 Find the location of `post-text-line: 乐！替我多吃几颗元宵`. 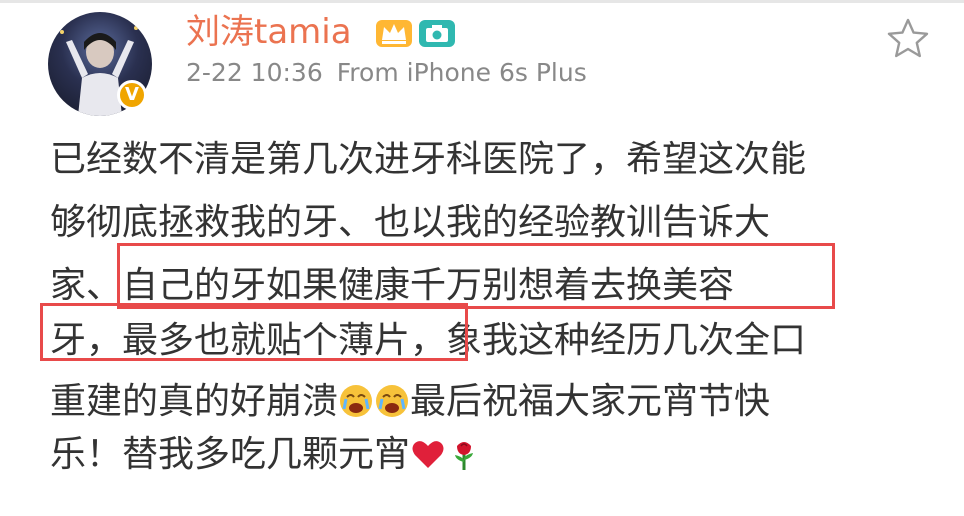

post-text-line: 乐！替我多吃几颗元宵 is located at coordinates (266, 455).